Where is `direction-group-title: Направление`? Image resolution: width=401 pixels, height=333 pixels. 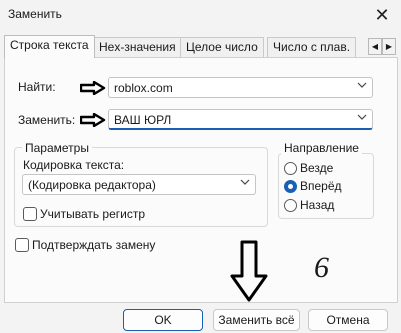
direction-group-title: Направление is located at coordinates (321, 148).